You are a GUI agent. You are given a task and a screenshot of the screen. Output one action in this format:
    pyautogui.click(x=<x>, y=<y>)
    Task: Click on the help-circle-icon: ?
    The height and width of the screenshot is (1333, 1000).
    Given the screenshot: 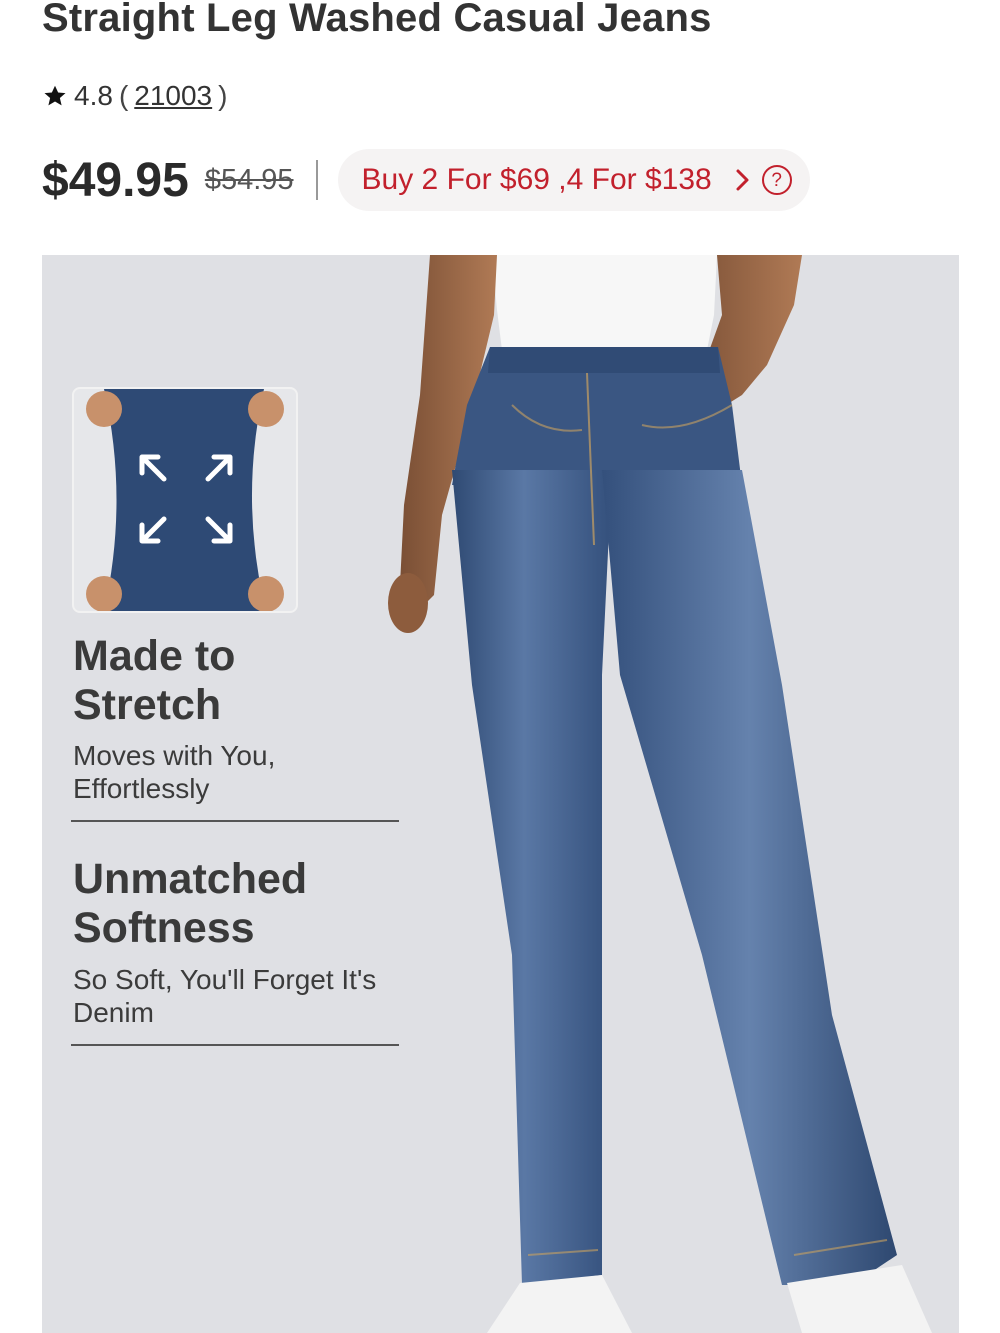 What is the action you would take?
    pyautogui.click(x=776, y=180)
    